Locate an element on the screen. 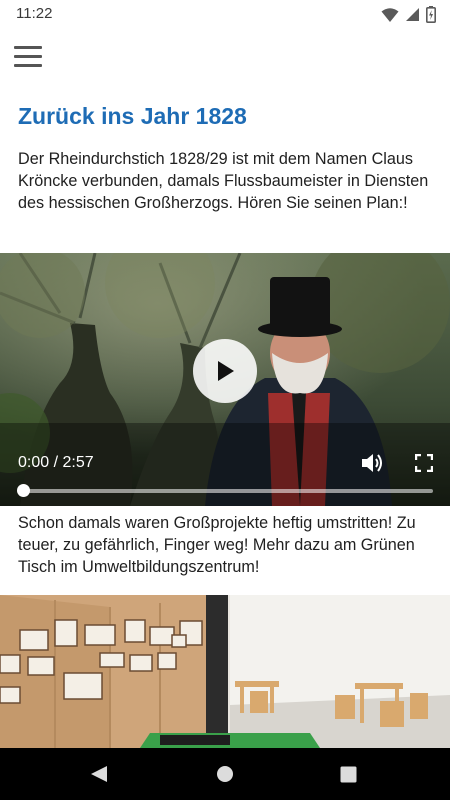  volume-icon is located at coordinates (372, 463).